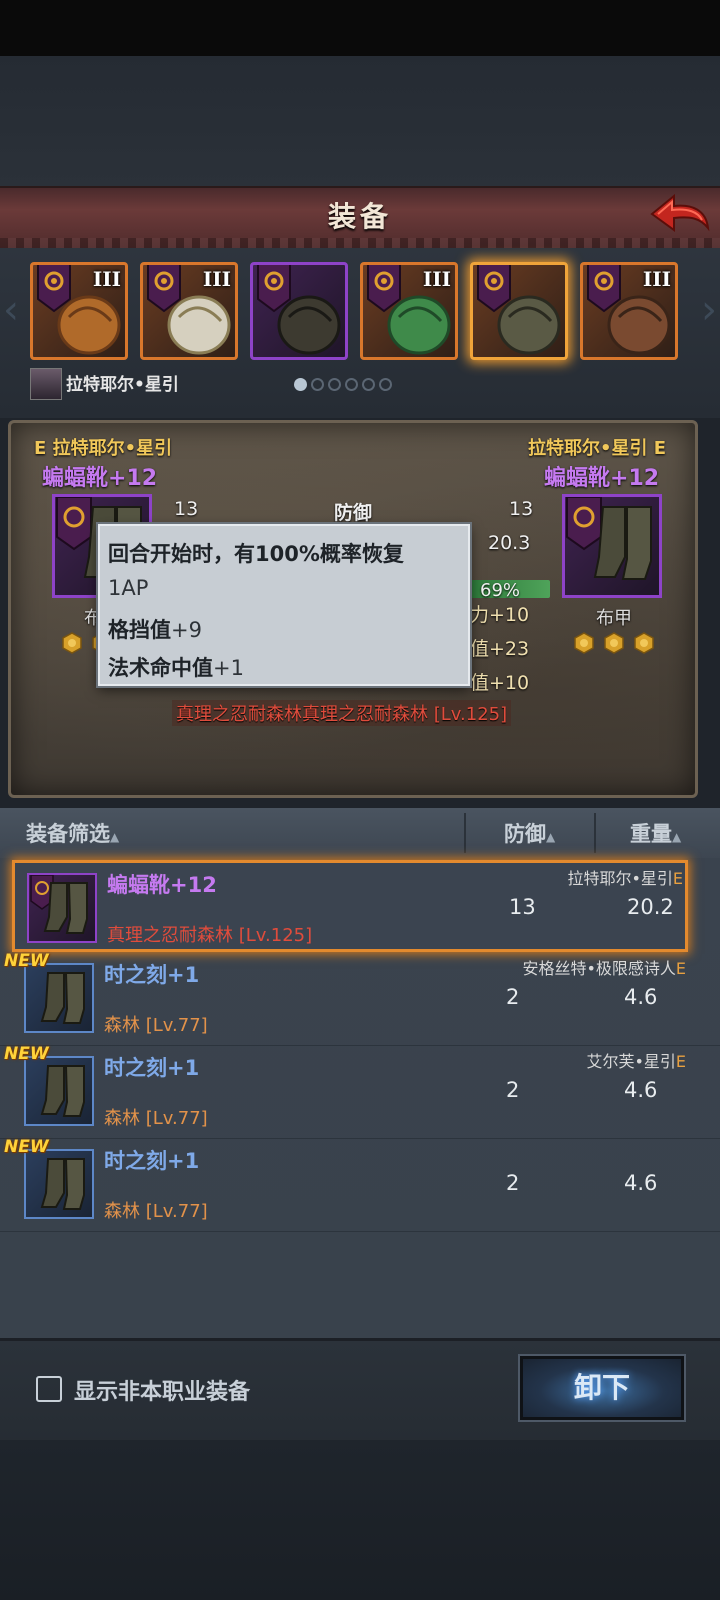  I want to click on defense-sort-button: 防御▲, so click(529, 833).